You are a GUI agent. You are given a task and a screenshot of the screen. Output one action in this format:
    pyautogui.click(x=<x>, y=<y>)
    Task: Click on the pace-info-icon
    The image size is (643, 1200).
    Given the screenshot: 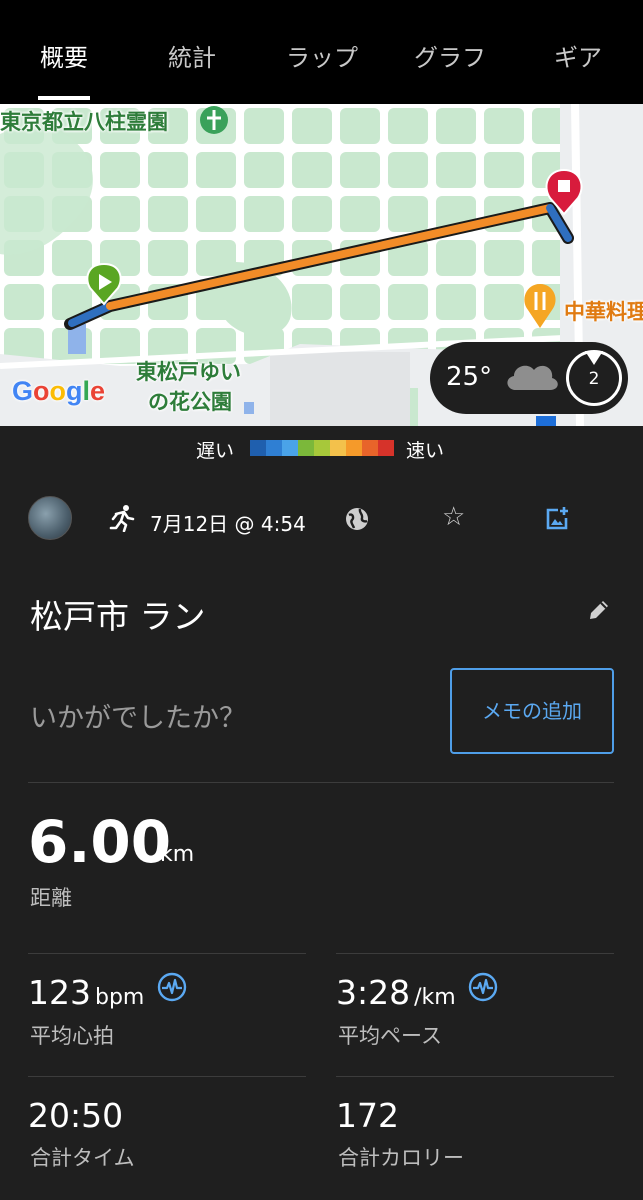 What is the action you would take?
    pyautogui.click(x=483, y=987)
    